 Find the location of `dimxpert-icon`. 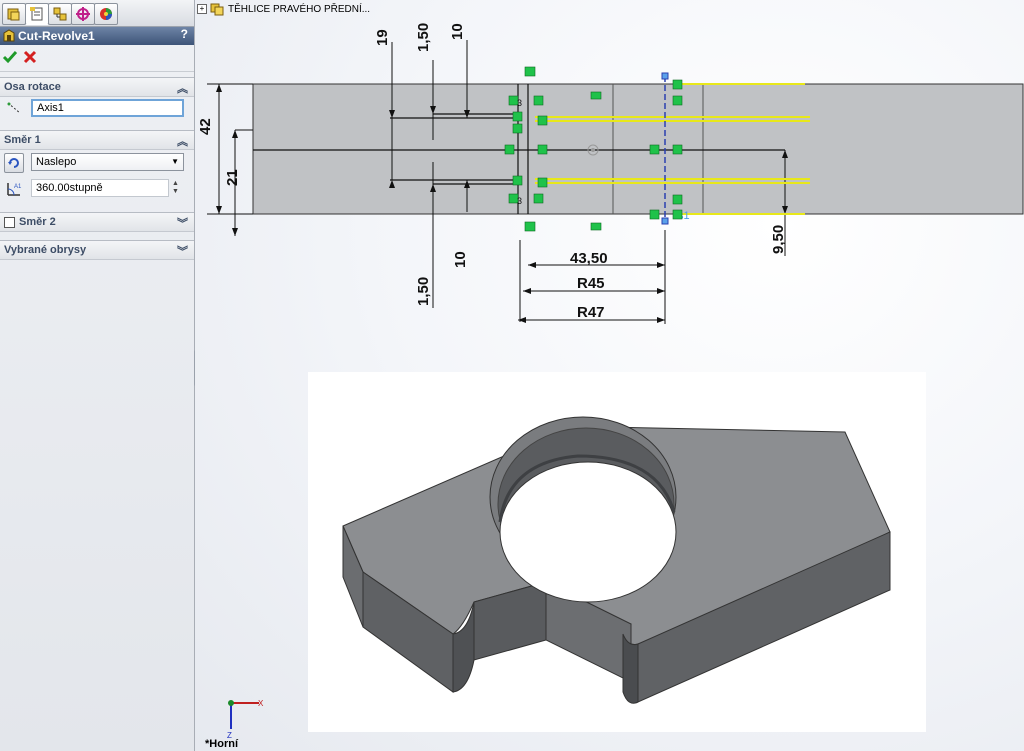

dimxpert-icon is located at coordinates (83, 14).